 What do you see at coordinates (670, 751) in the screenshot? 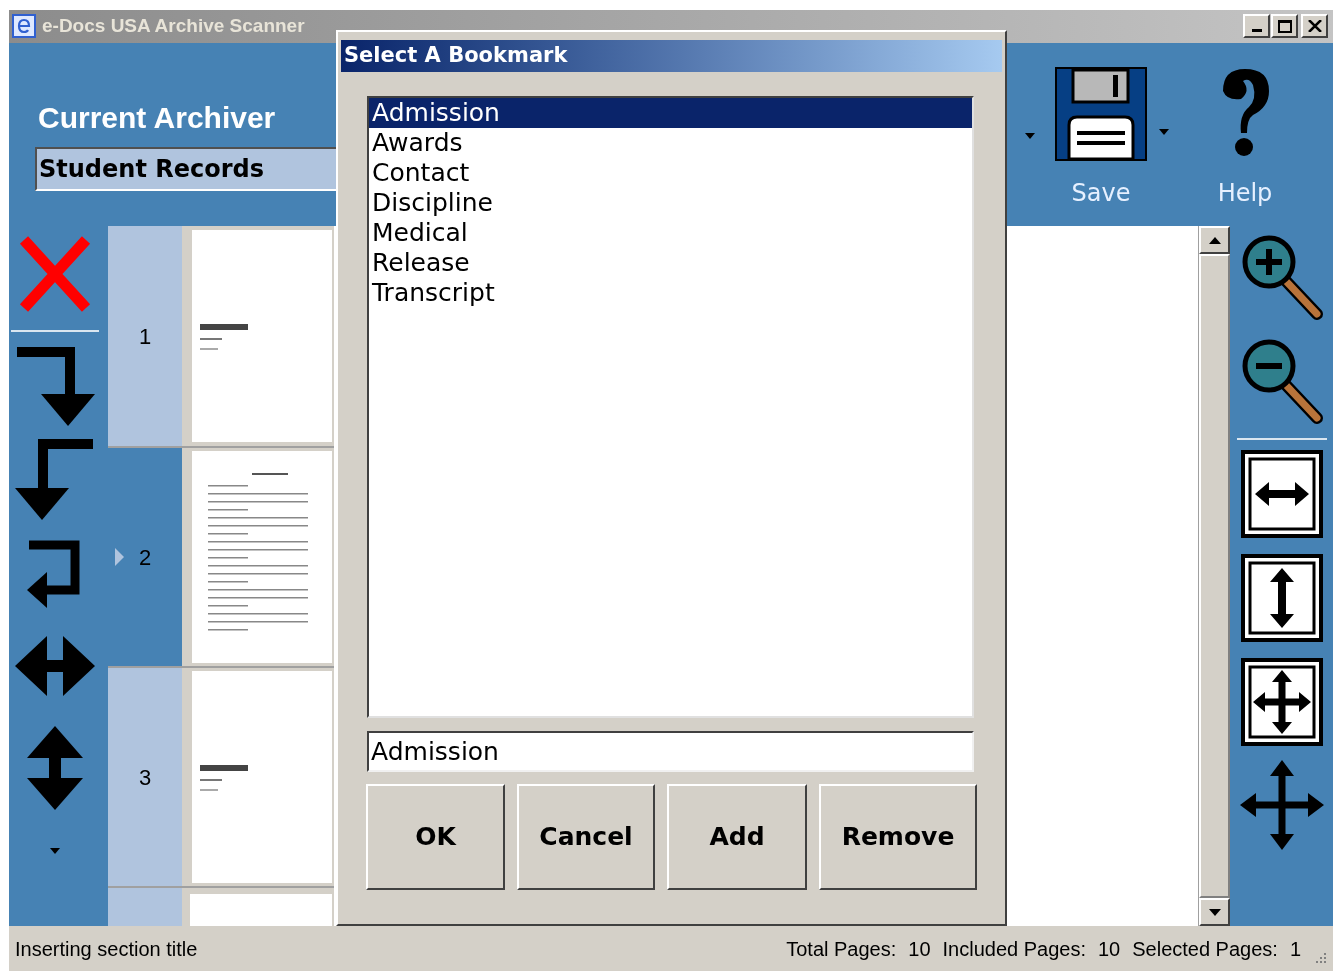
I see `bookmark-name-field: Admission` at bounding box center [670, 751].